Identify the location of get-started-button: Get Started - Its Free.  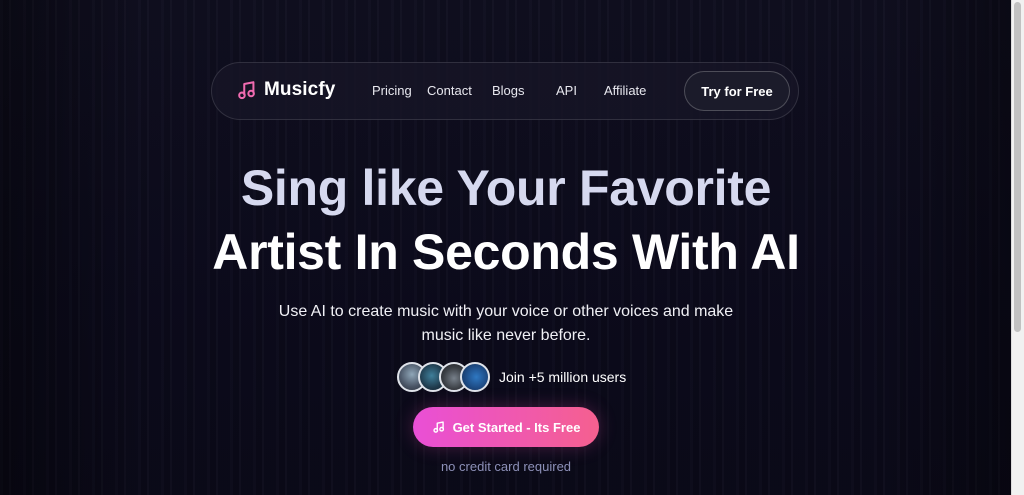
(506, 427).